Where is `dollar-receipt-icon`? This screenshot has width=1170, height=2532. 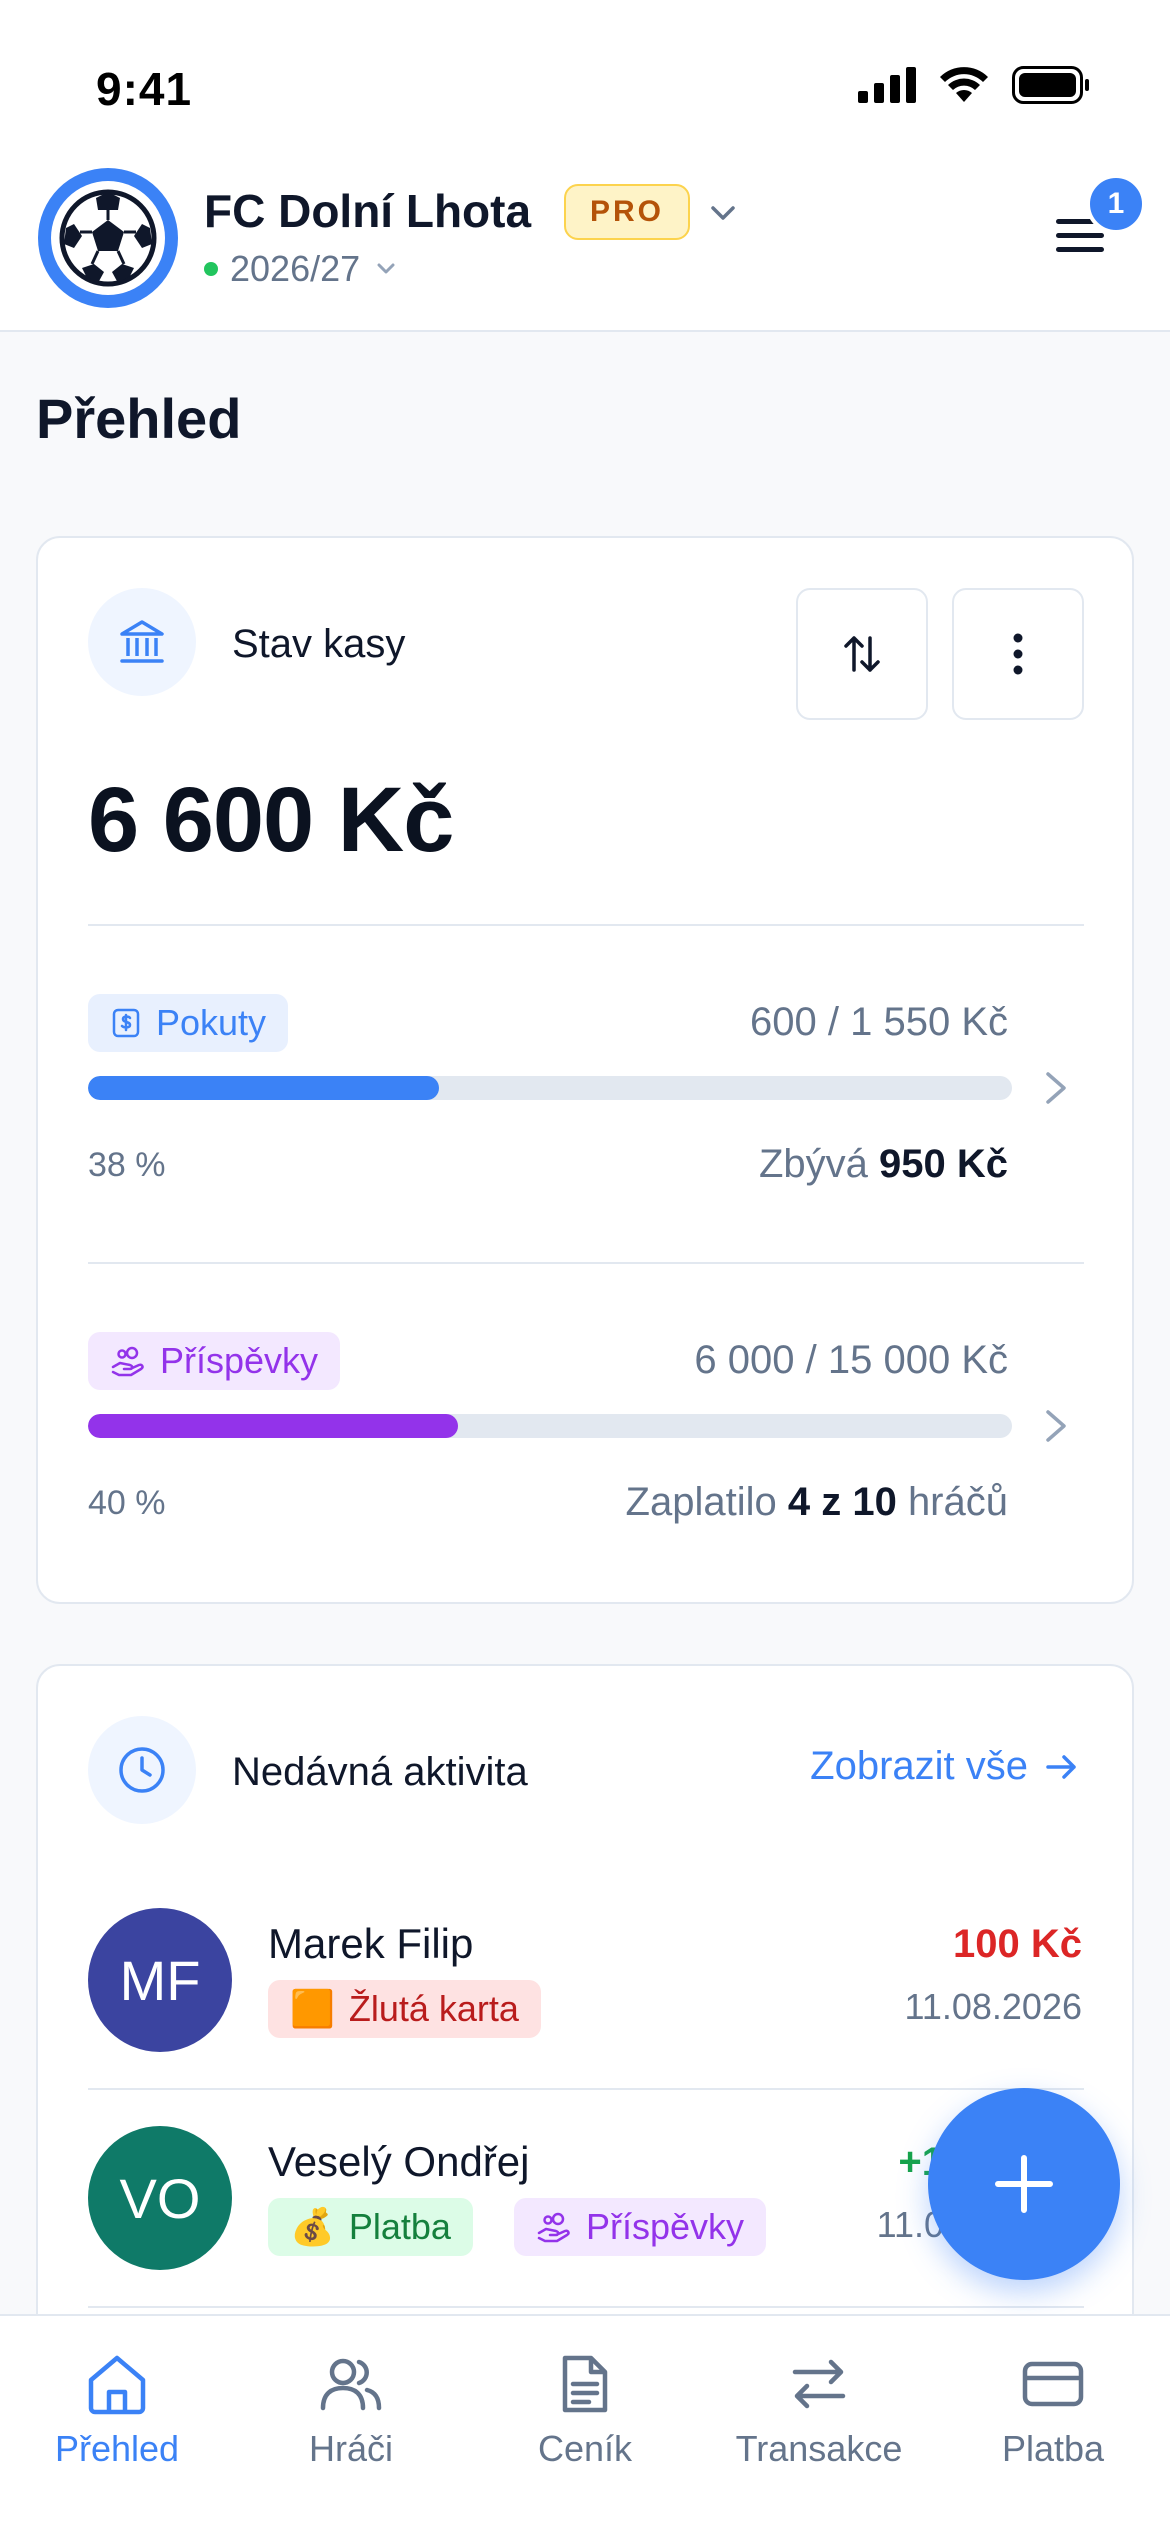 dollar-receipt-icon is located at coordinates (126, 1023).